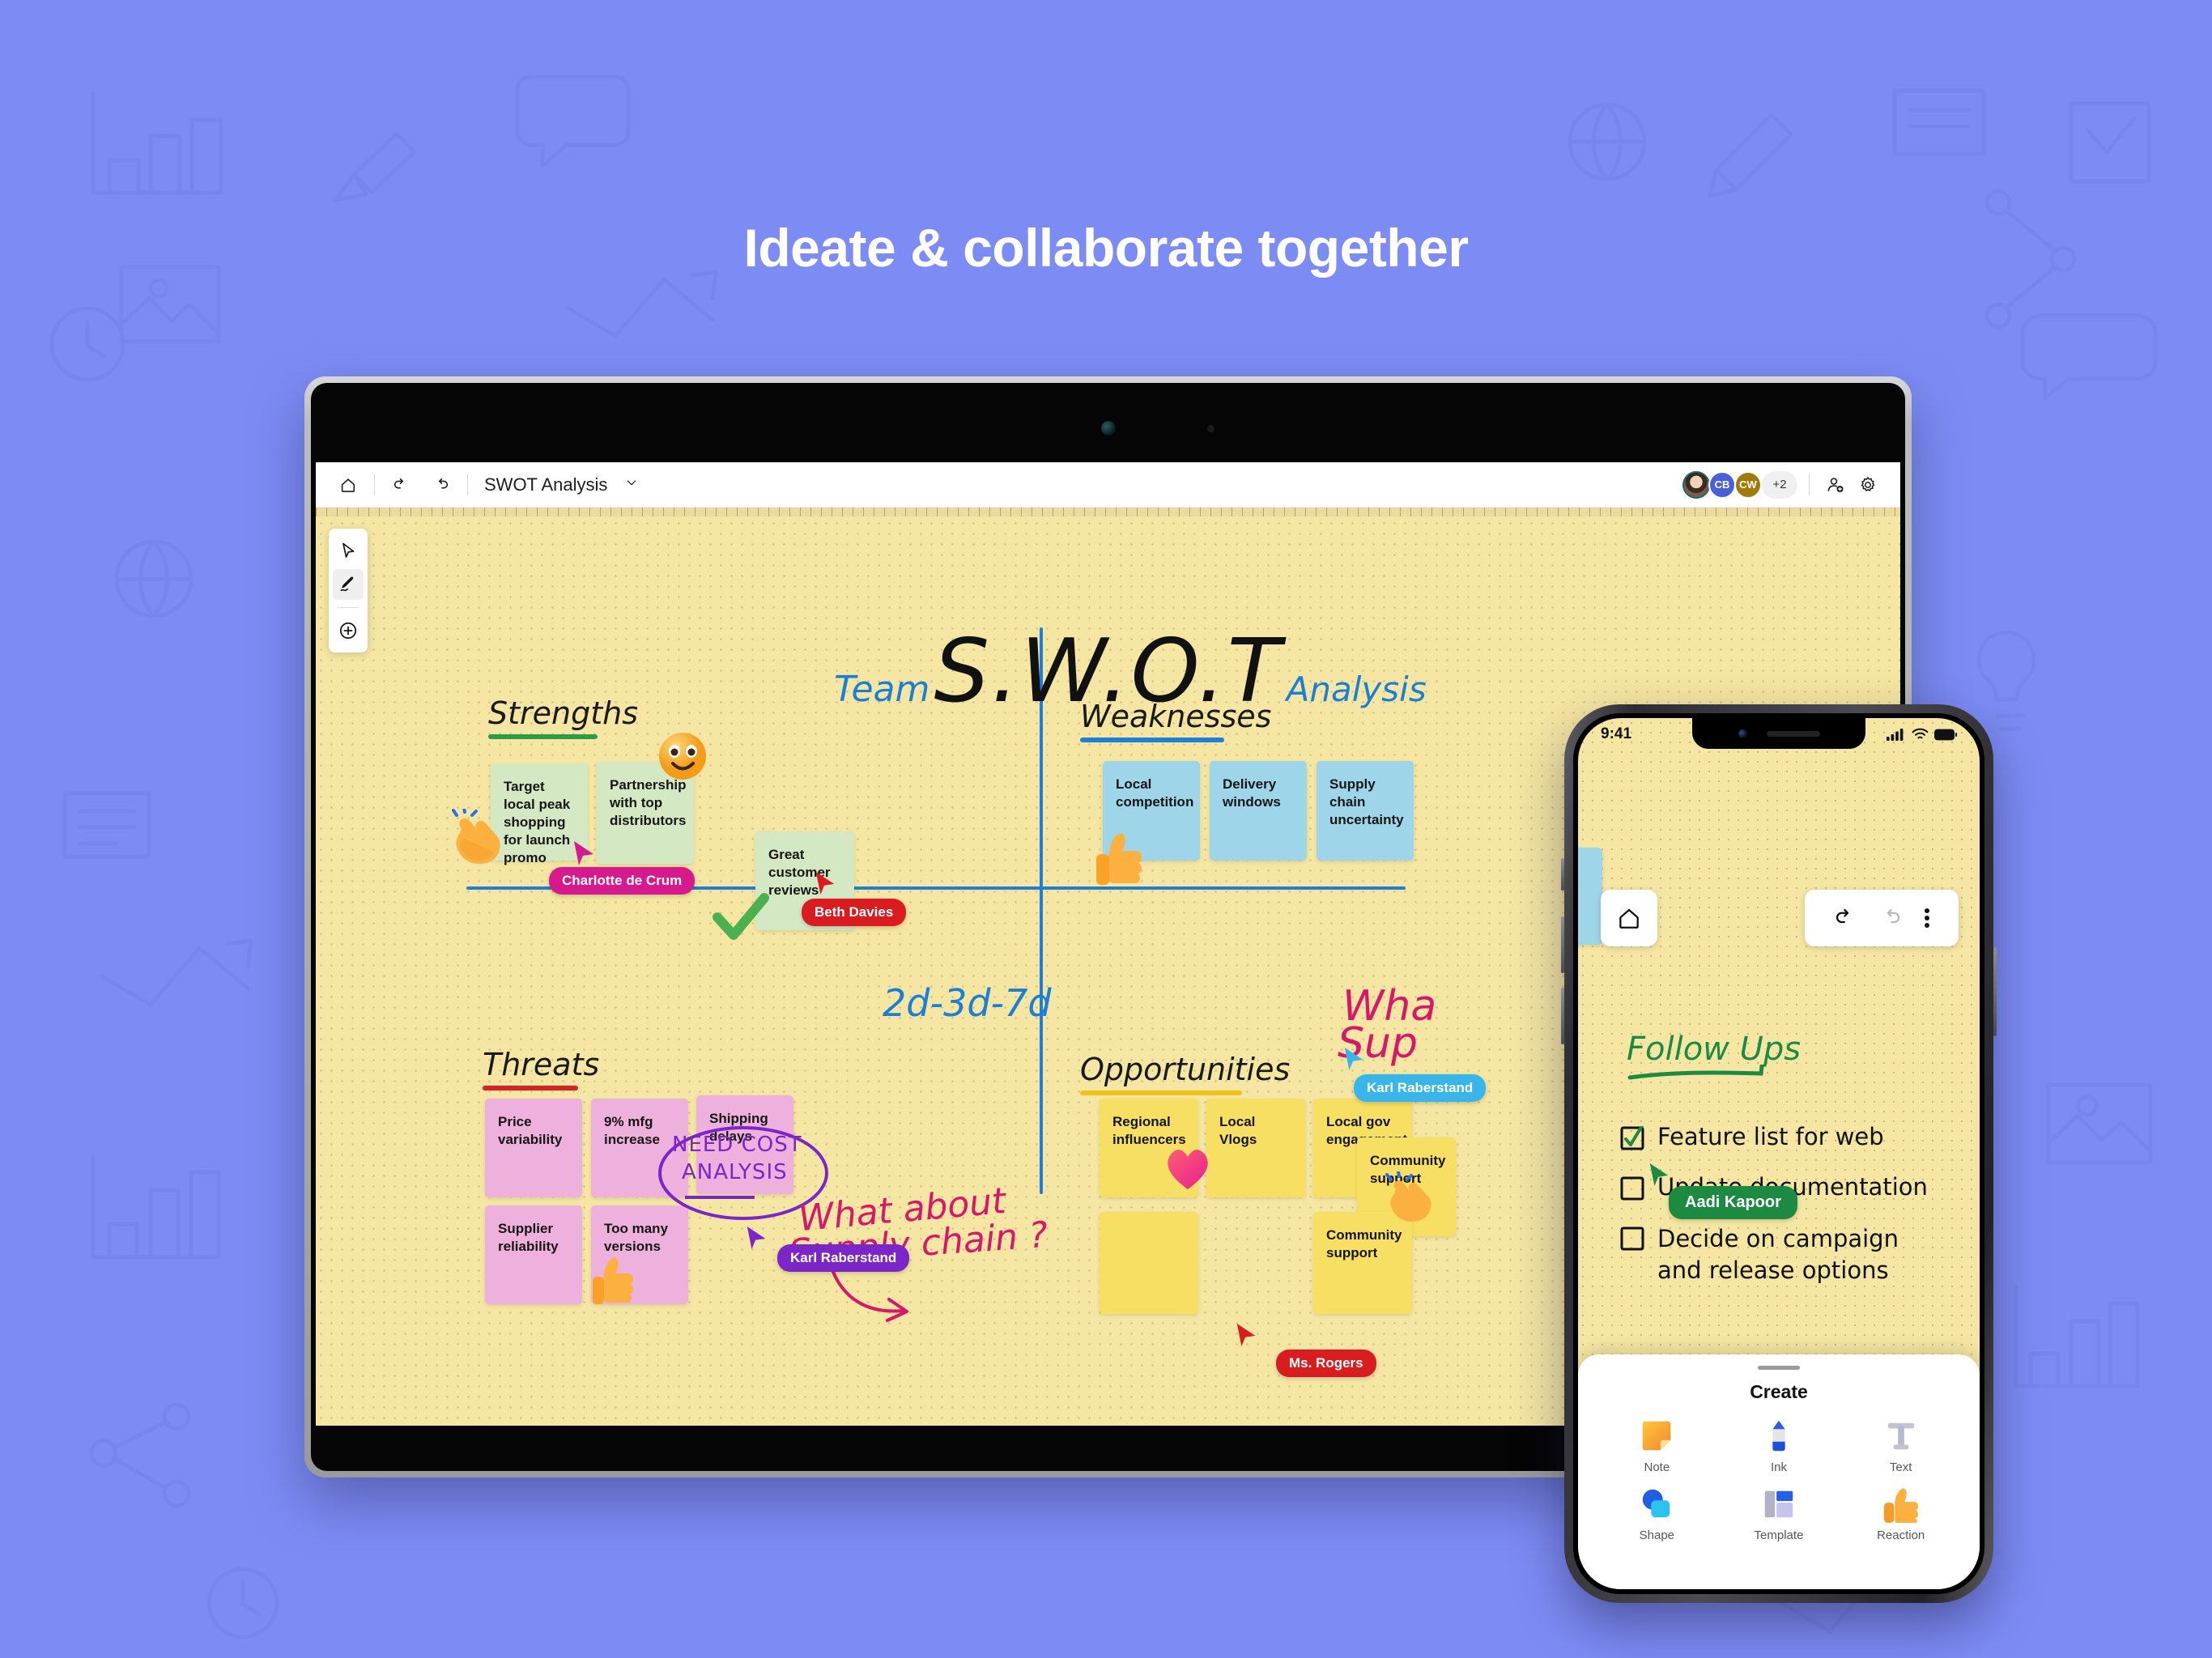  I want to click on create-option-ink: Ink, so click(1779, 1446).